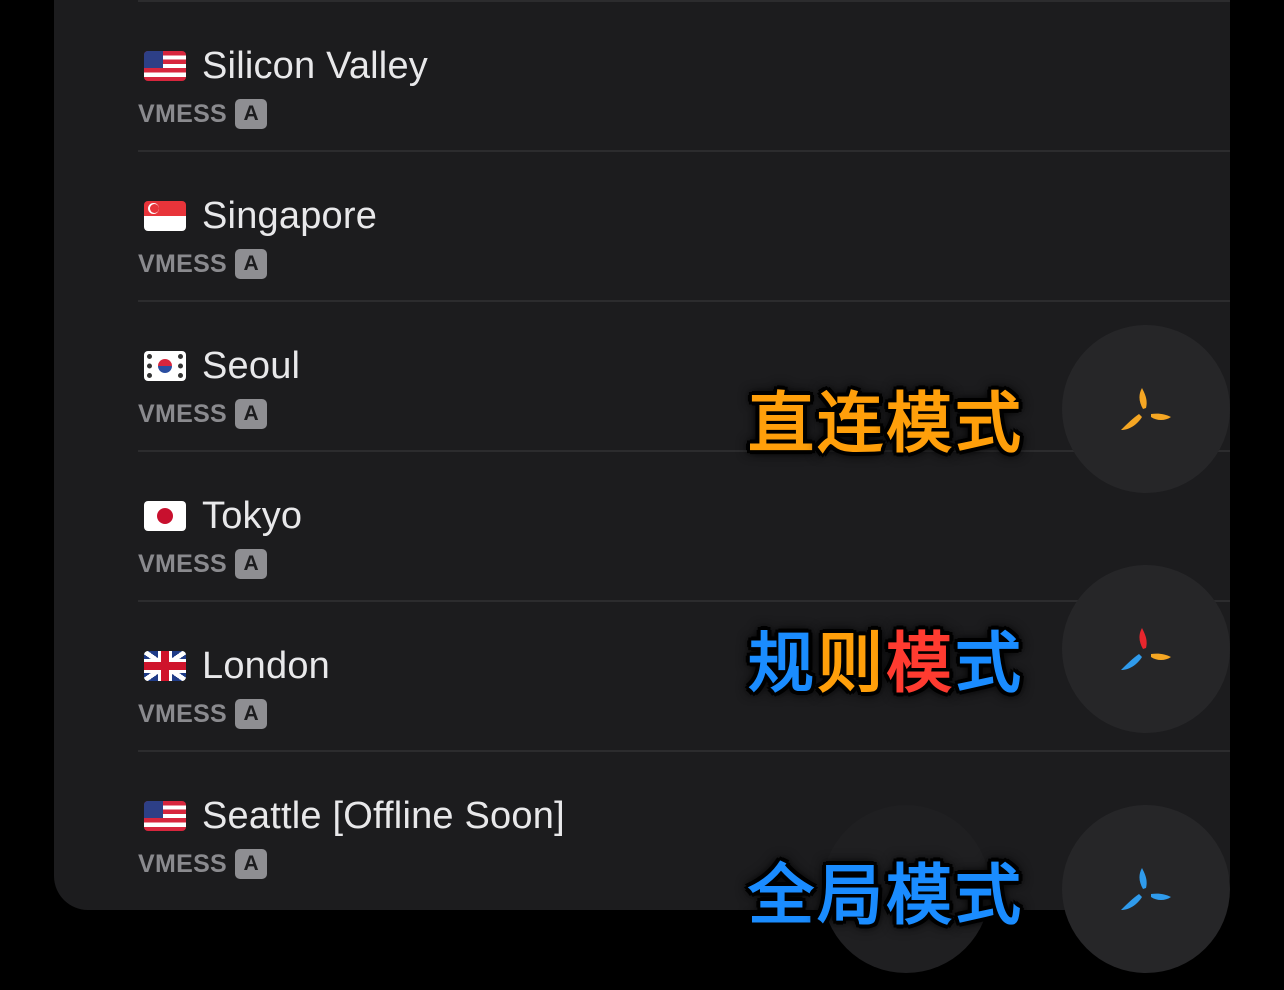  I want to click on jp-flag-icon, so click(165, 516).